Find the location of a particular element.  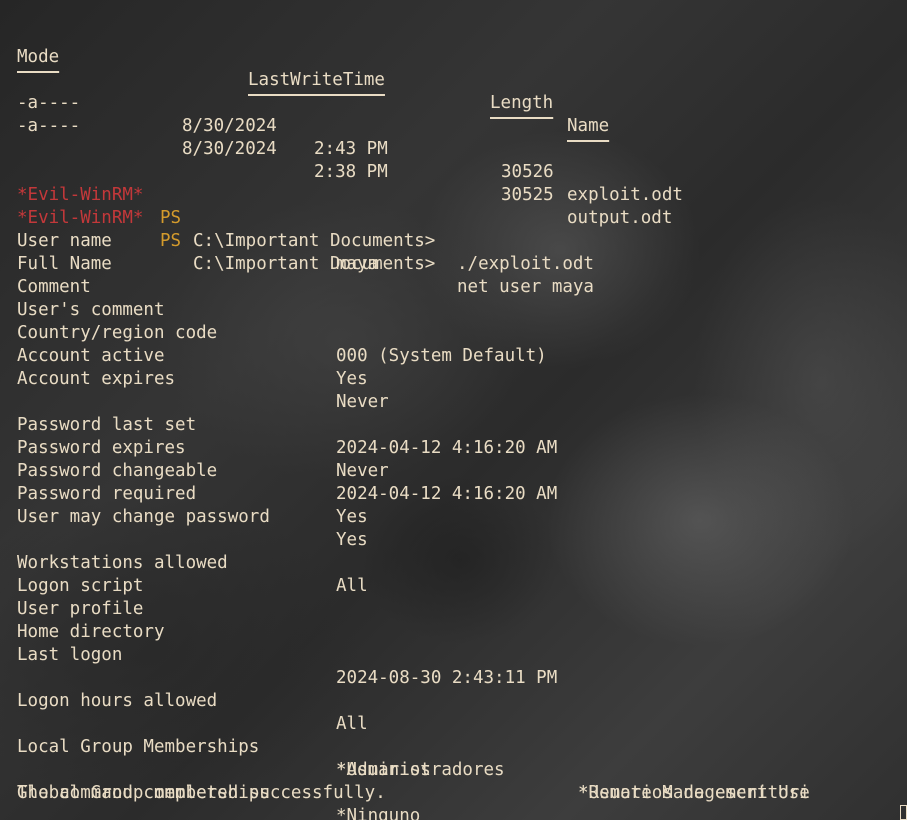

user-info-row: Last logon 2024-08-30 2:43:11 PM is located at coordinates (287, 654).